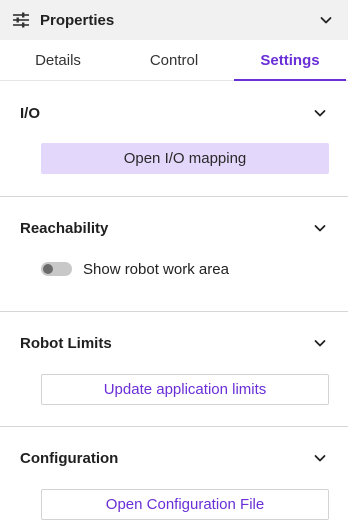 This screenshot has width=348, height=531. I want to click on toggle-knob, so click(48, 269).